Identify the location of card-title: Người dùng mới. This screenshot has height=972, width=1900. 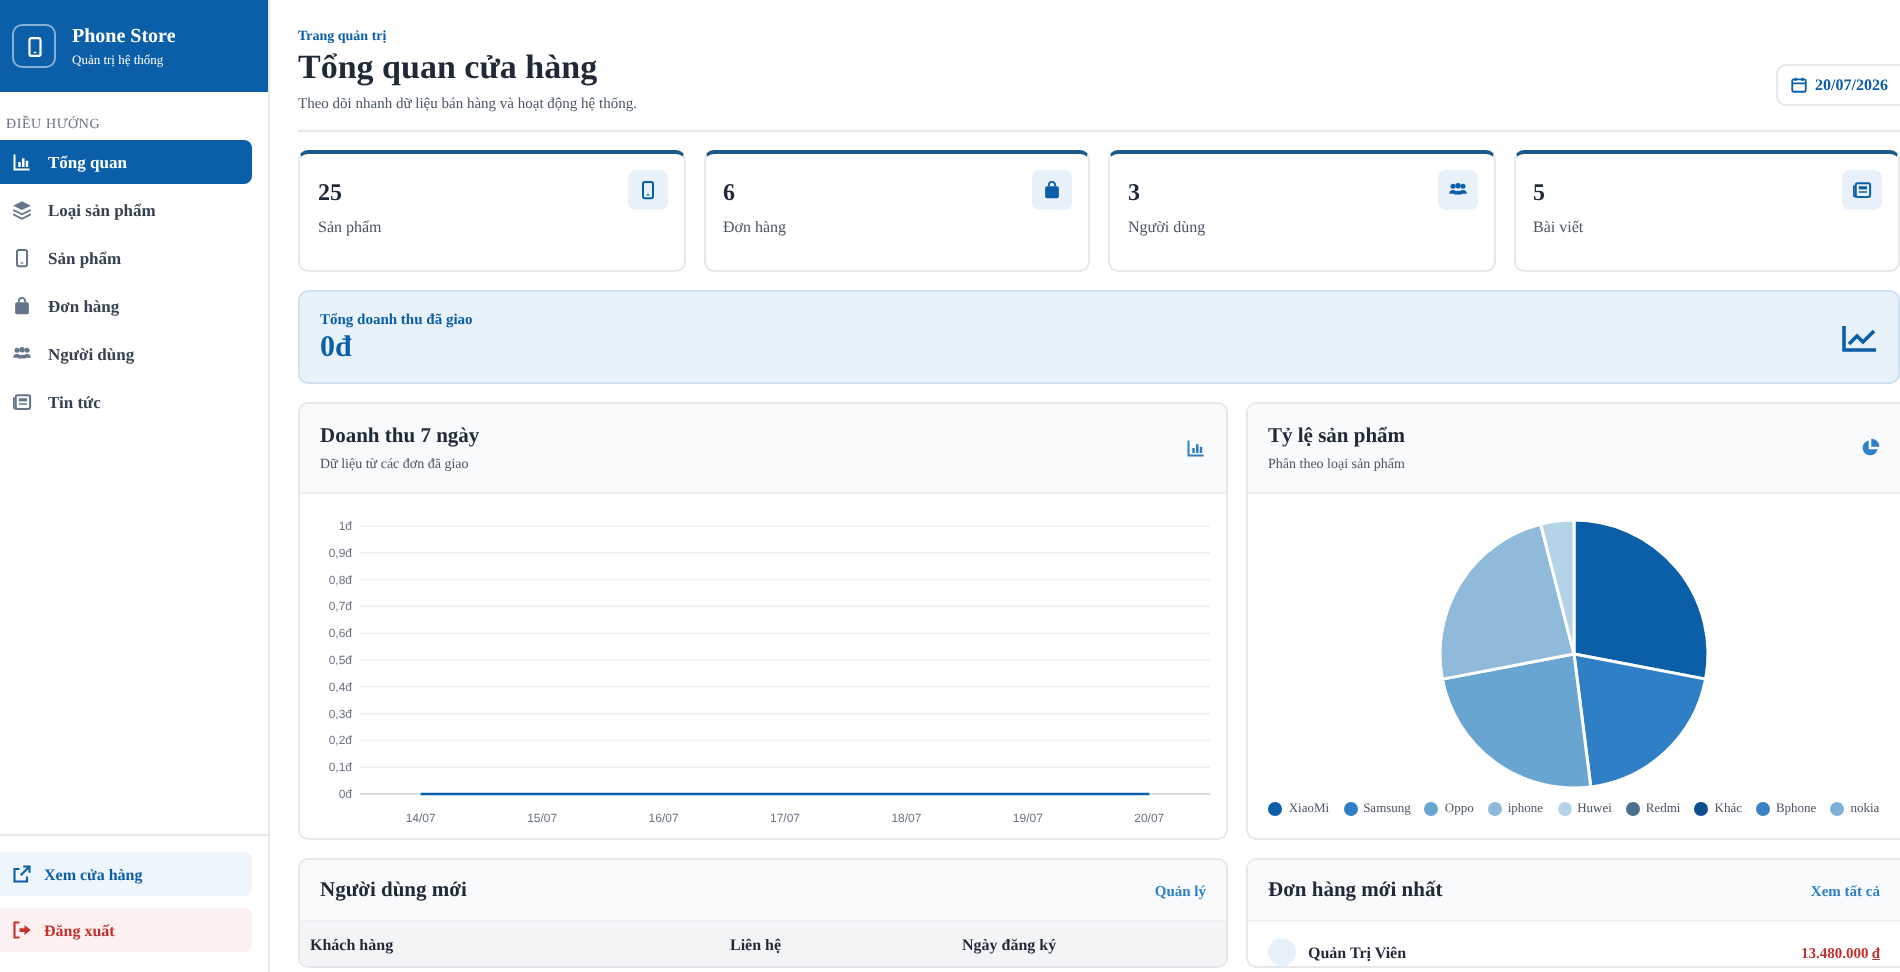
(393, 890).